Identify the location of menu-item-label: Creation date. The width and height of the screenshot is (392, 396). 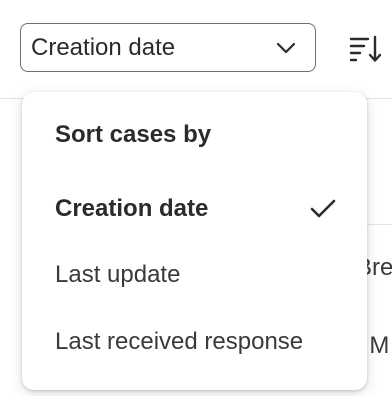
(132, 208).